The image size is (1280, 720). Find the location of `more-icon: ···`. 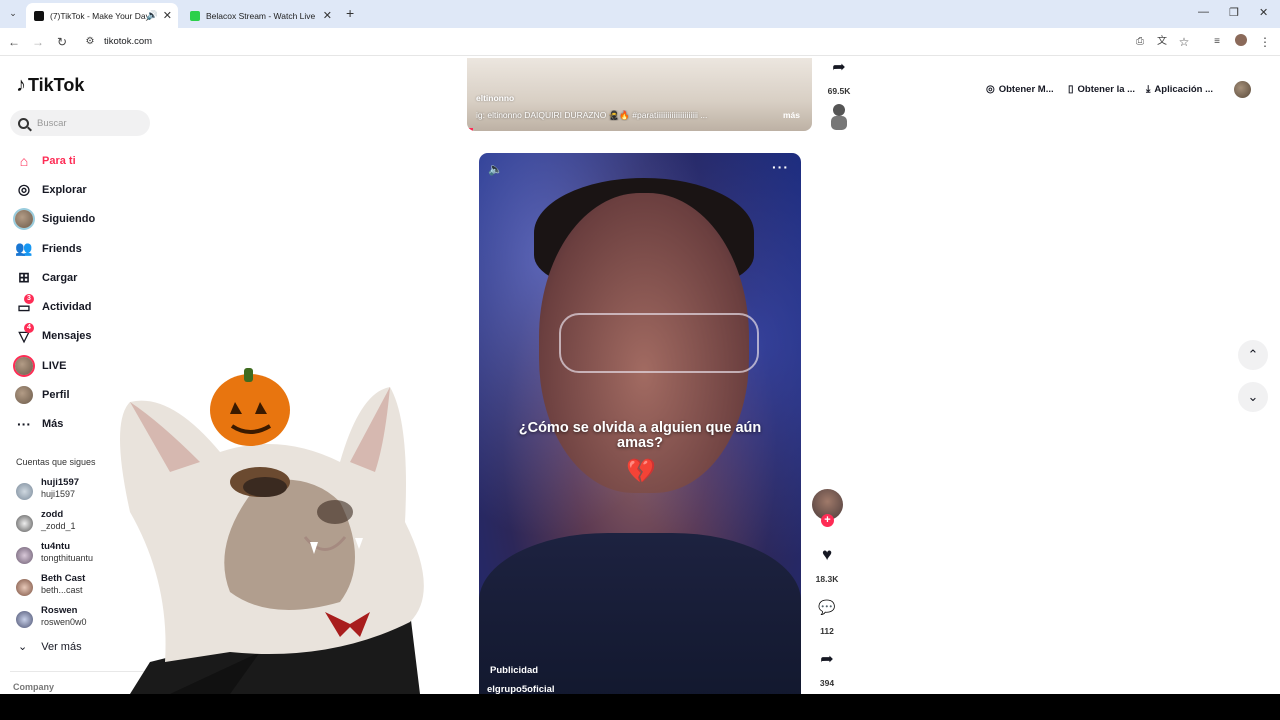

more-icon: ··· is located at coordinates (24, 424).